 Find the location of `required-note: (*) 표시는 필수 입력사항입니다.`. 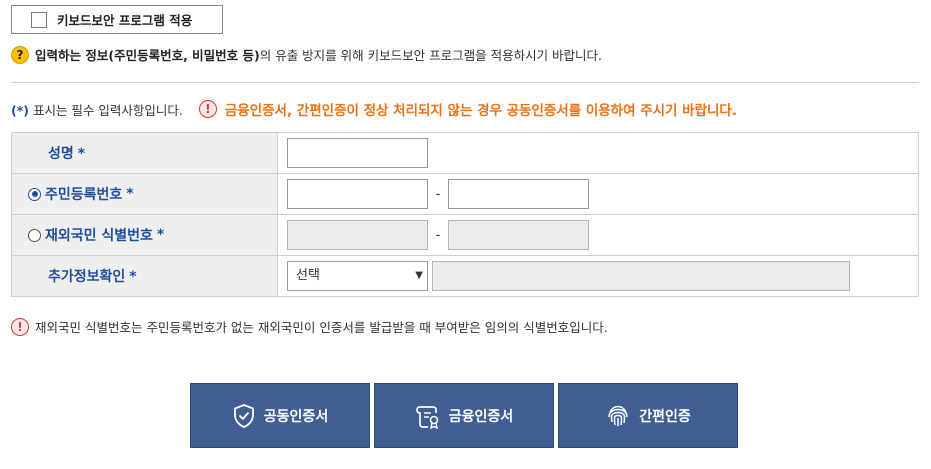

required-note: (*) 표시는 필수 입력사항입니다. is located at coordinates (97, 109).